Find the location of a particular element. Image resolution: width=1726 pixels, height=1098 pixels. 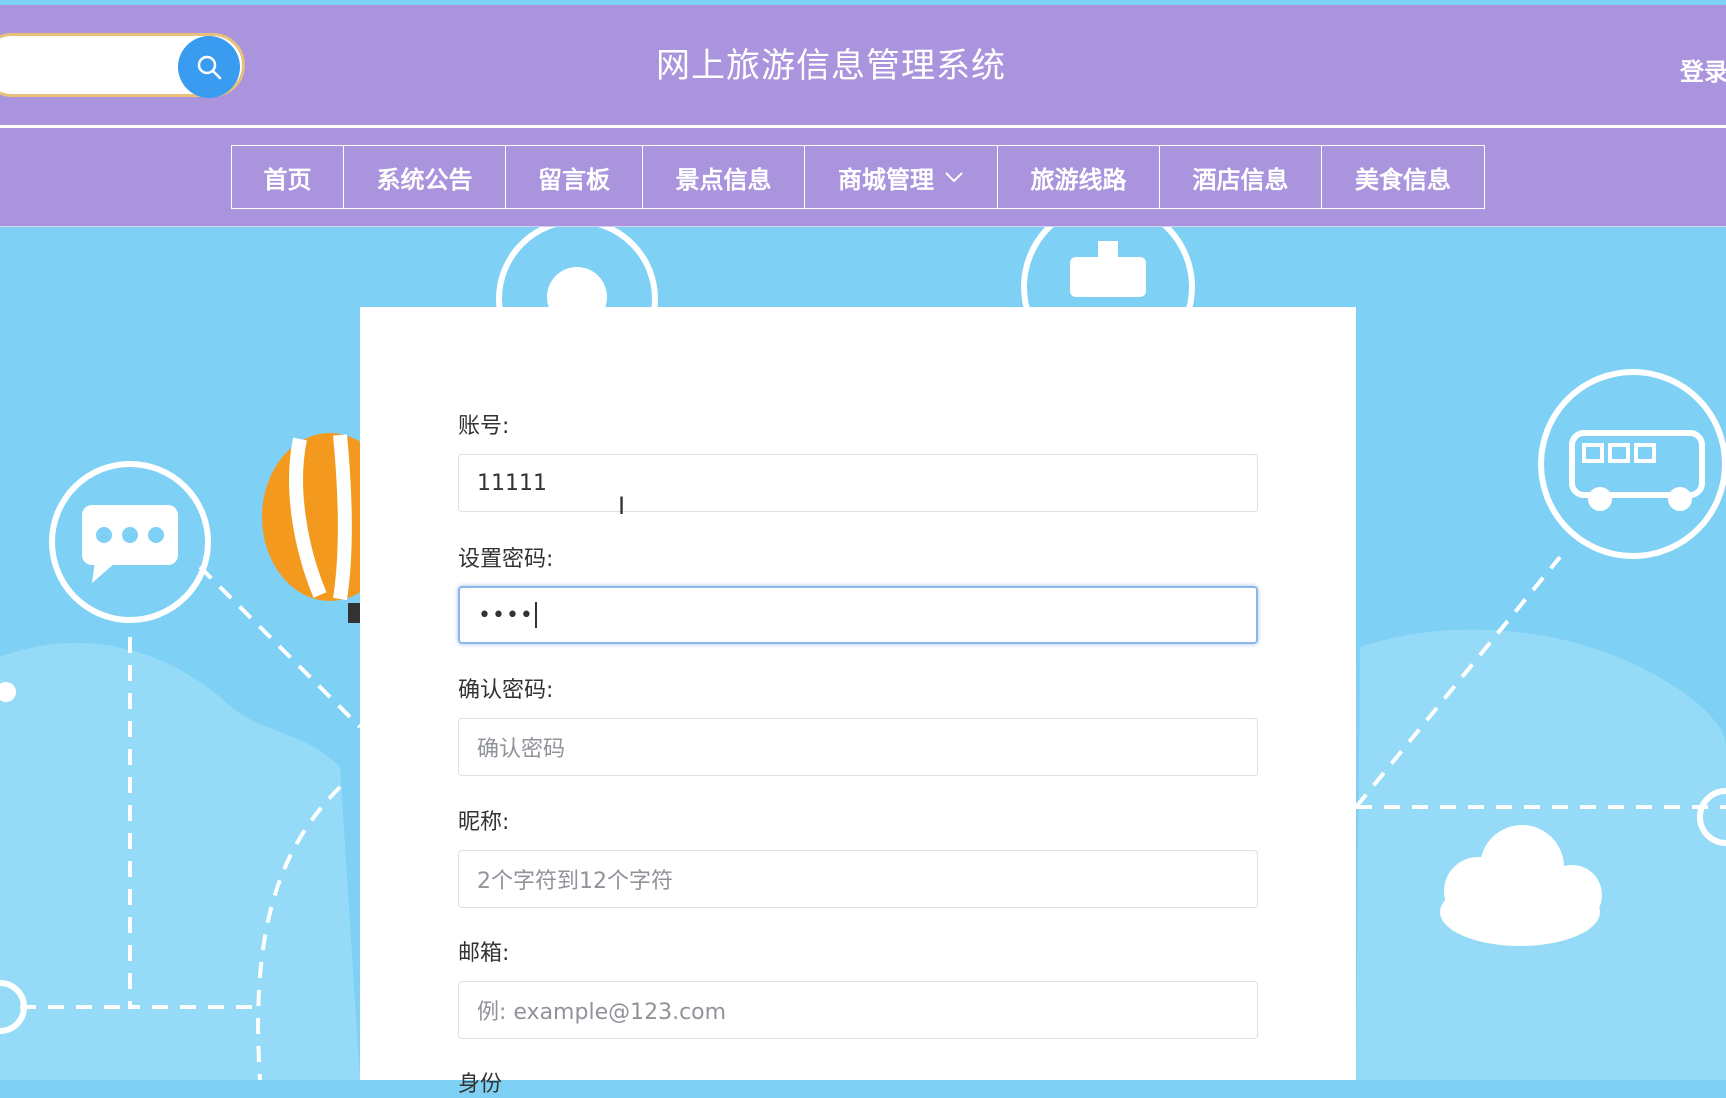

password-value: •••• is located at coordinates (506, 615).